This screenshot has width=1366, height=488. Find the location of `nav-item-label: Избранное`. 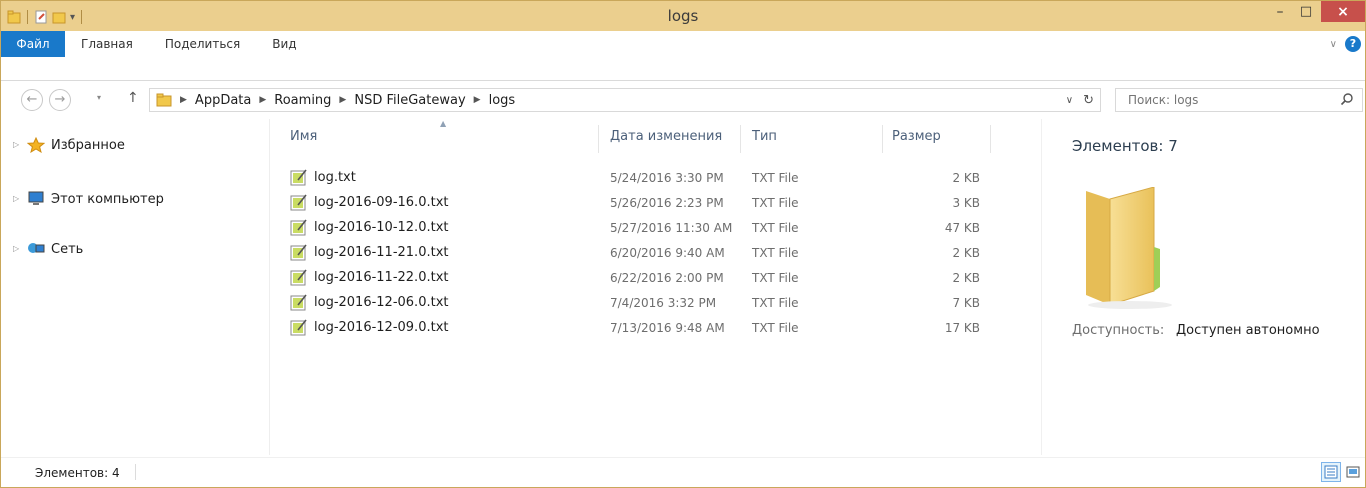

nav-item-label: Избранное is located at coordinates (88, 145).